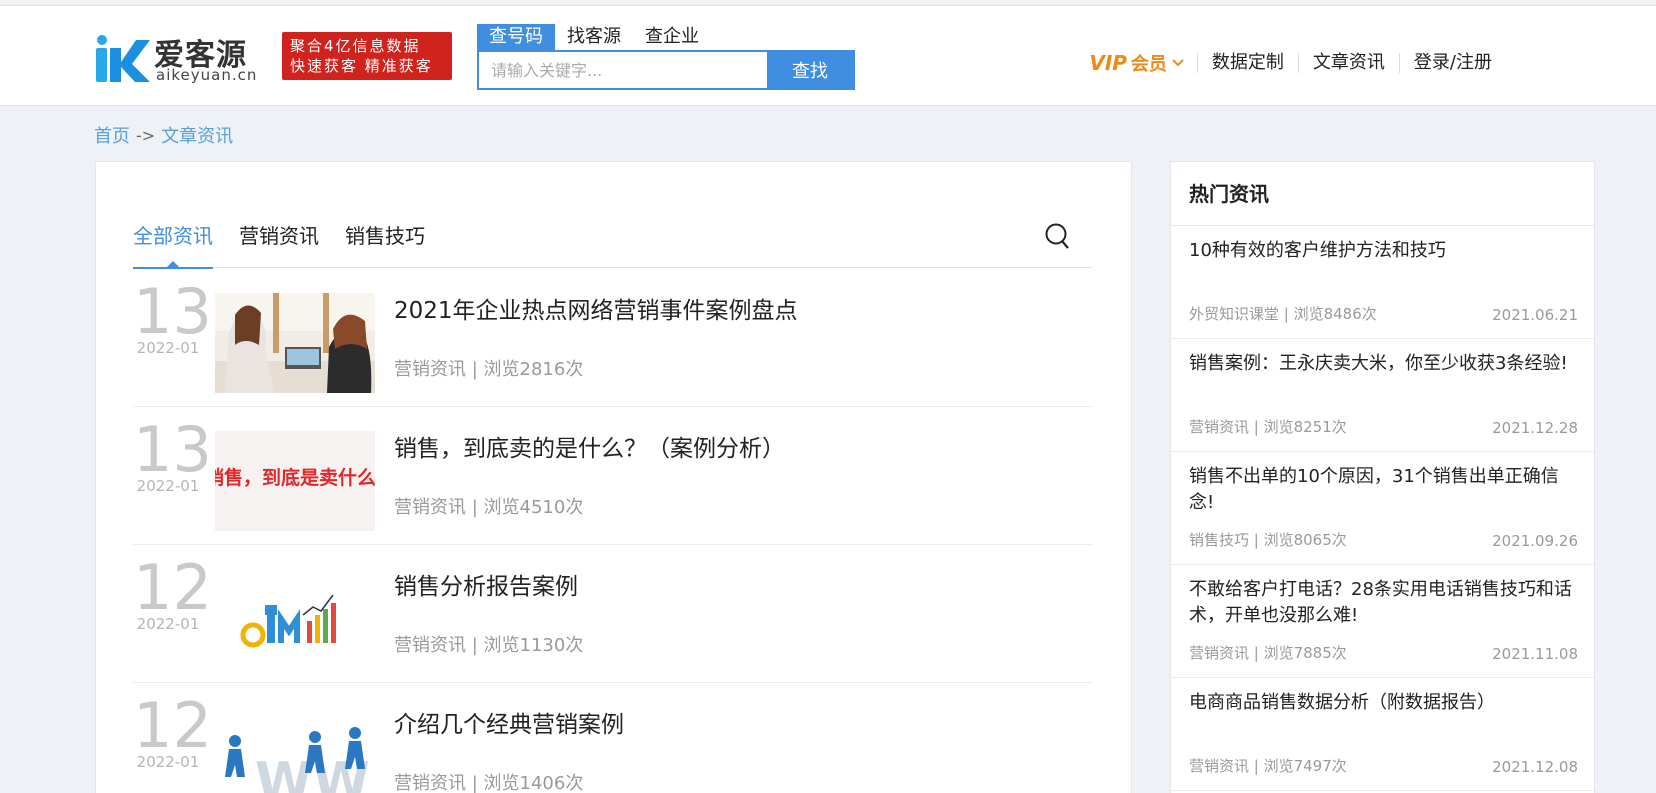  What do you see at coordinates (1268, 540) in the screenshot?
I see `hot-news-meta: 销售技巧 | 浏览8065次` at bounding box center [1268, 540].